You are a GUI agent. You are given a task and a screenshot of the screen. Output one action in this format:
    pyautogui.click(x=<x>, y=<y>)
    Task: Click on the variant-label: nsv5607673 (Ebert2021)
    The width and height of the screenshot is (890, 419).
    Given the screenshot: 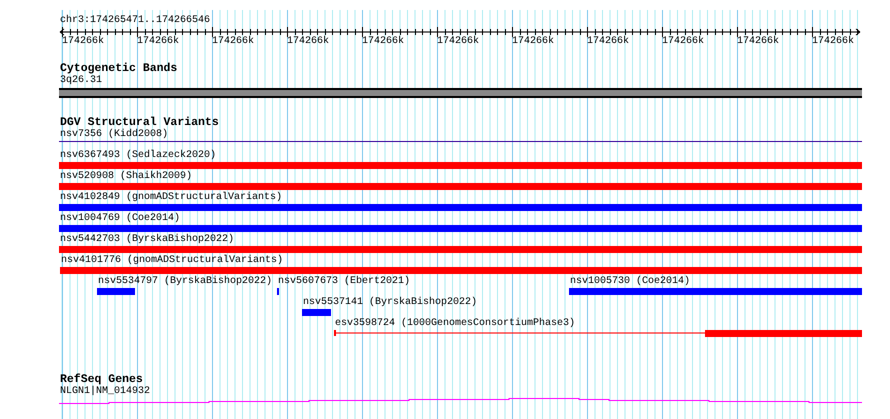 What is the action you would take?
    pyautogui.click(x=344, y=281)
    